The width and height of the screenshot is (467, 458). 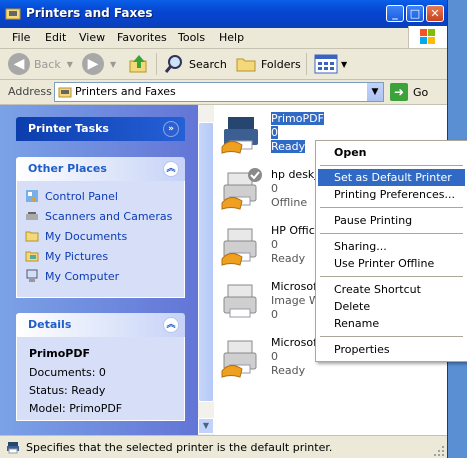 What do you see at coordinates (377, 289) in the screenshot?
I see `menu-create-shortcut-label: Create Shortcut` at bounding box center [377, 289].